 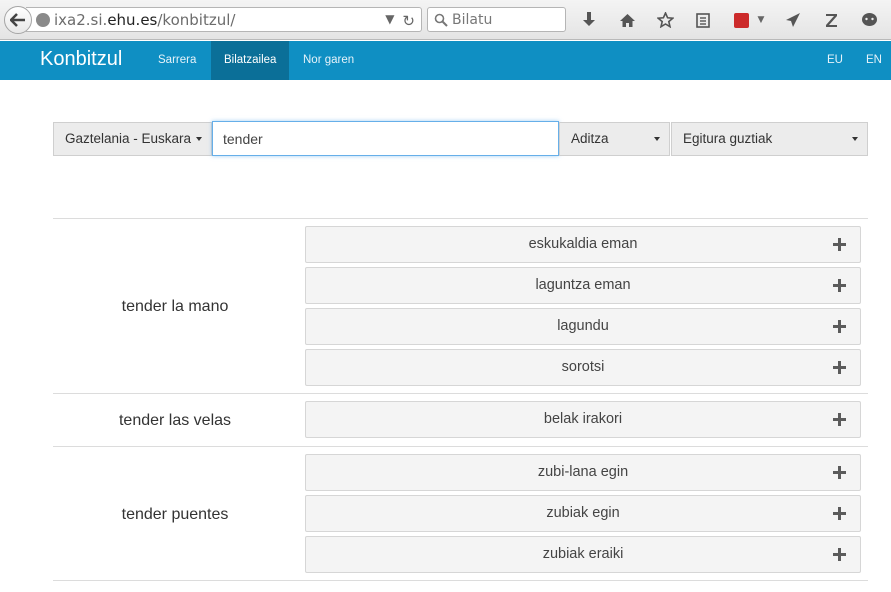 What do you see at coordinates (385, 138) in the screenshot?
I see `search-term-input` at bounding box center [385, 138].